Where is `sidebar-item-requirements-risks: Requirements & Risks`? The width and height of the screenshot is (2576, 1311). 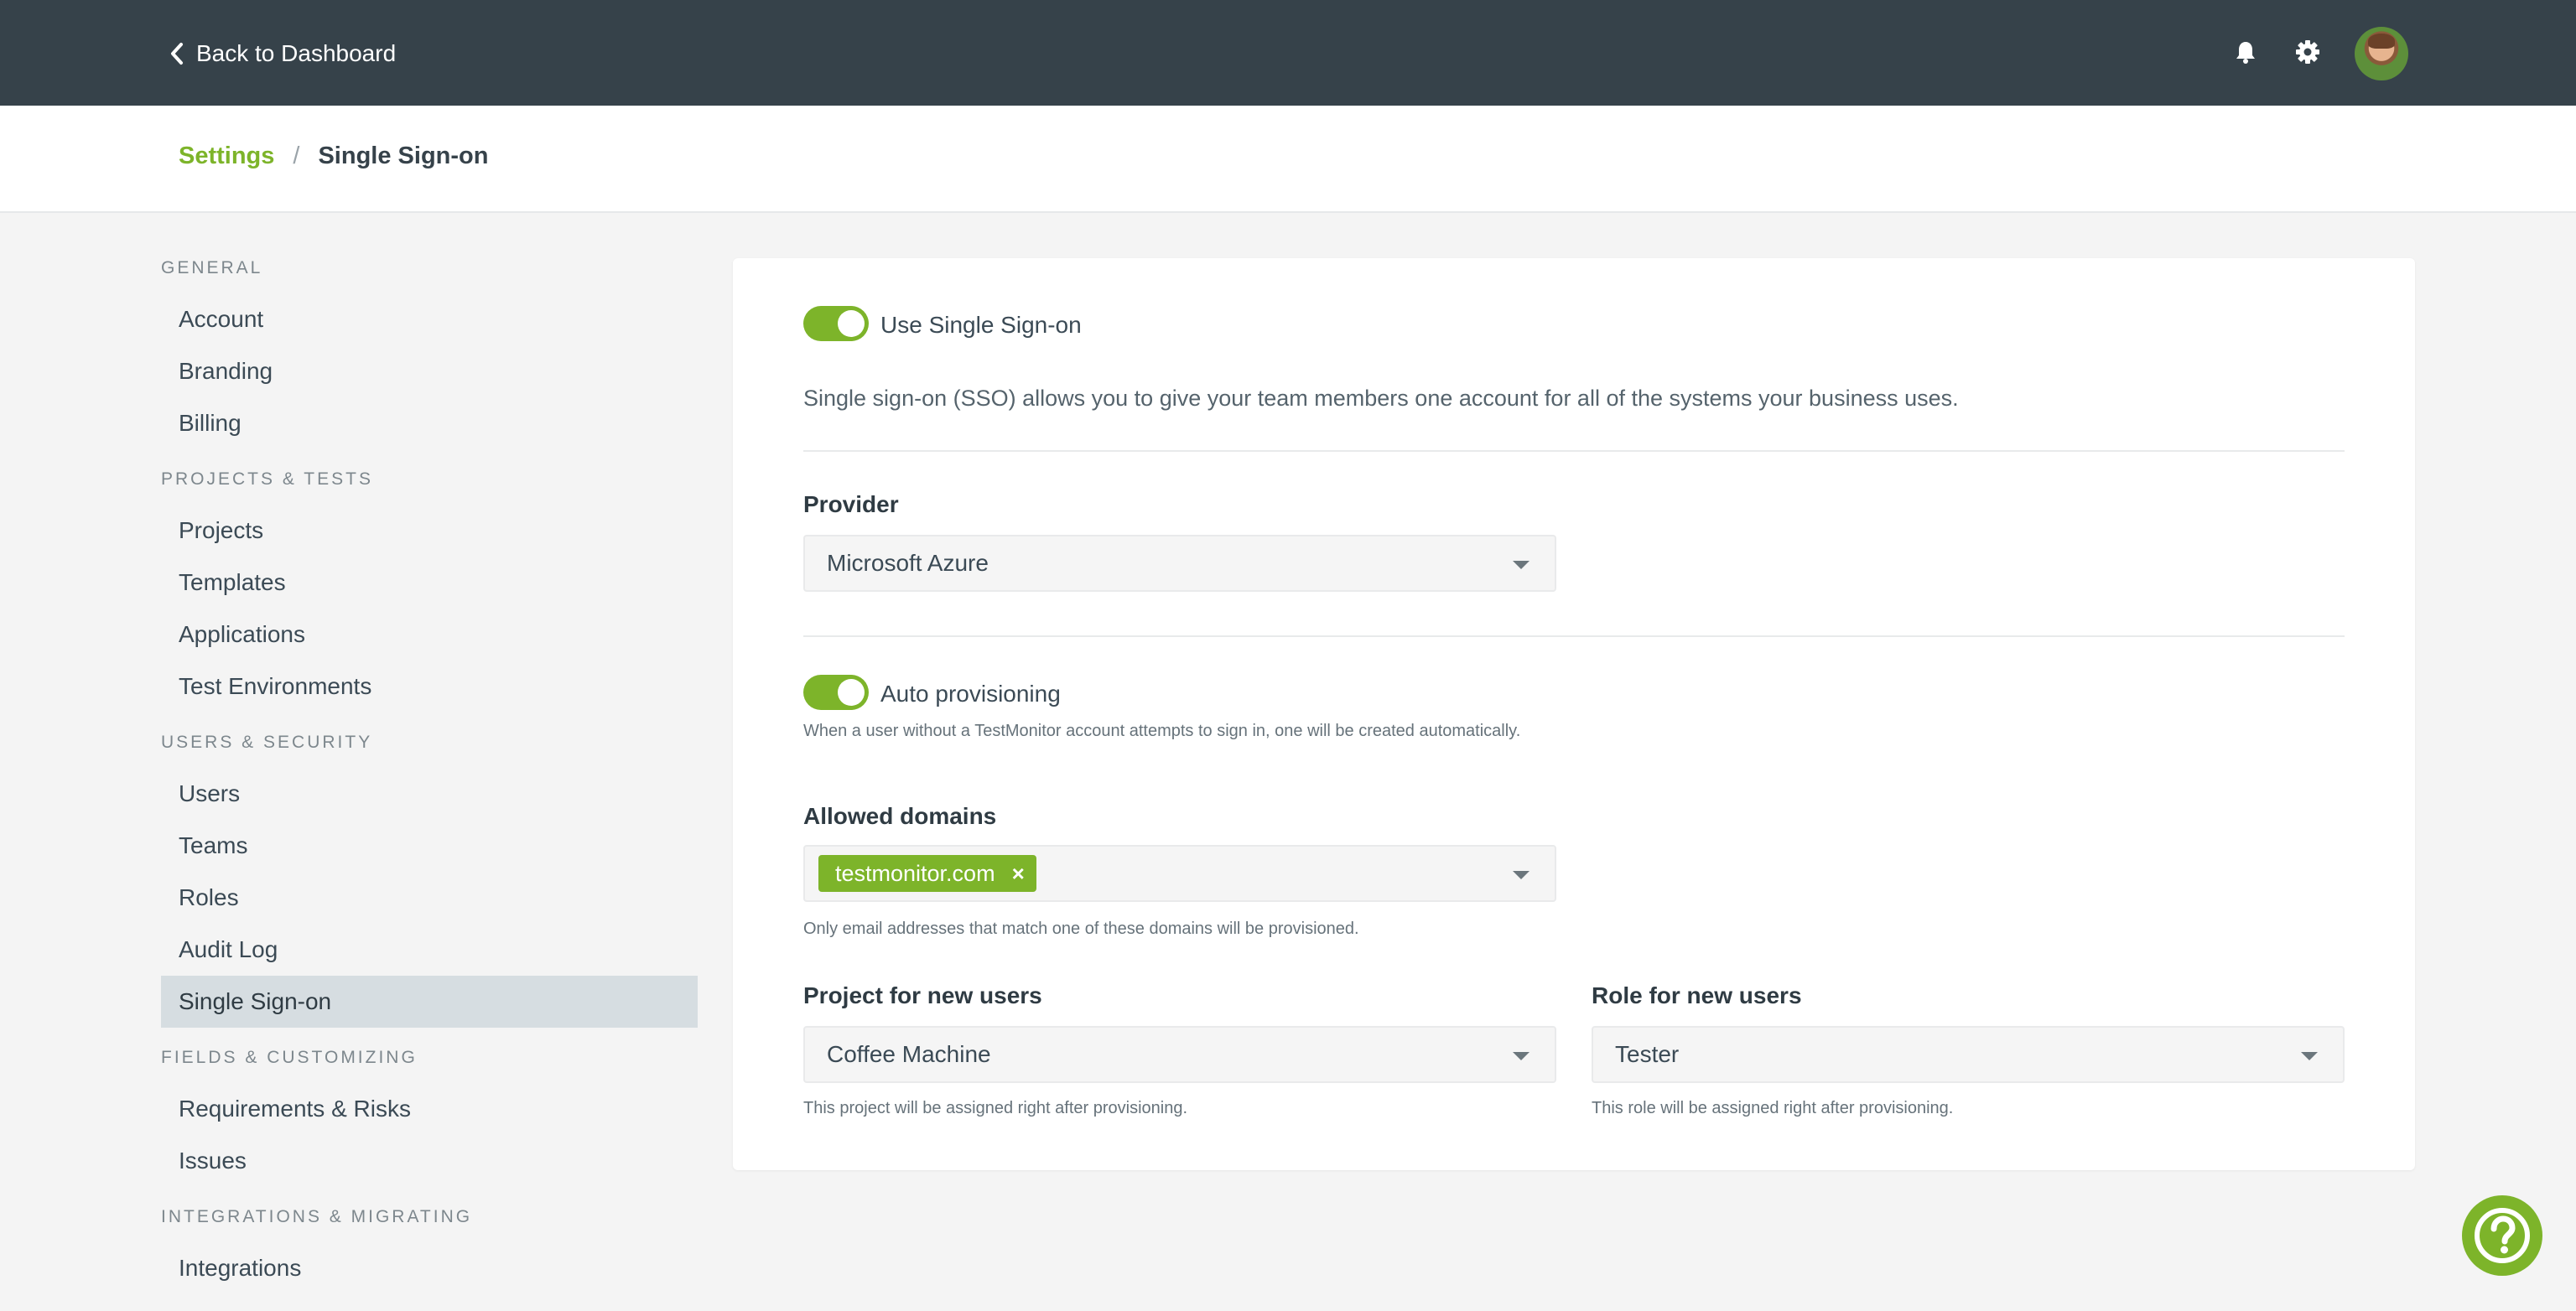 sidebar-item-requirements-risks: Requirements & Risks is located at coordinates (429, 1109).